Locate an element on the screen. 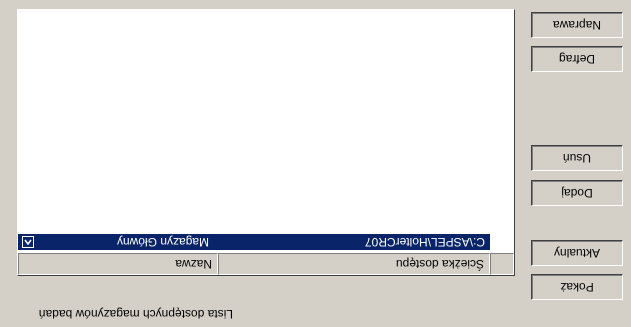  storage-list-caption: Lista dostępnych magazynów badań is located at coordinates (135, 314).